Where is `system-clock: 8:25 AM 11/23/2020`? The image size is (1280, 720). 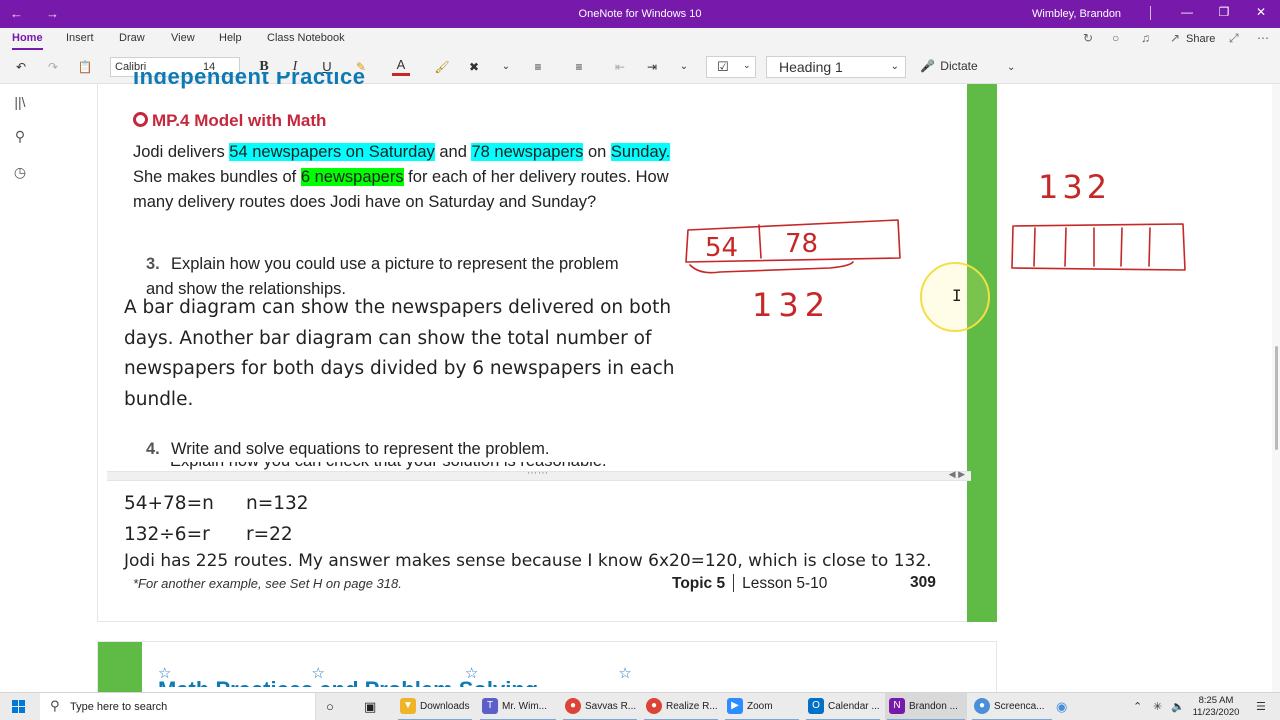 system-clock: 8:25 AM 11/23/2020 is located at coordinates (1216, 707).